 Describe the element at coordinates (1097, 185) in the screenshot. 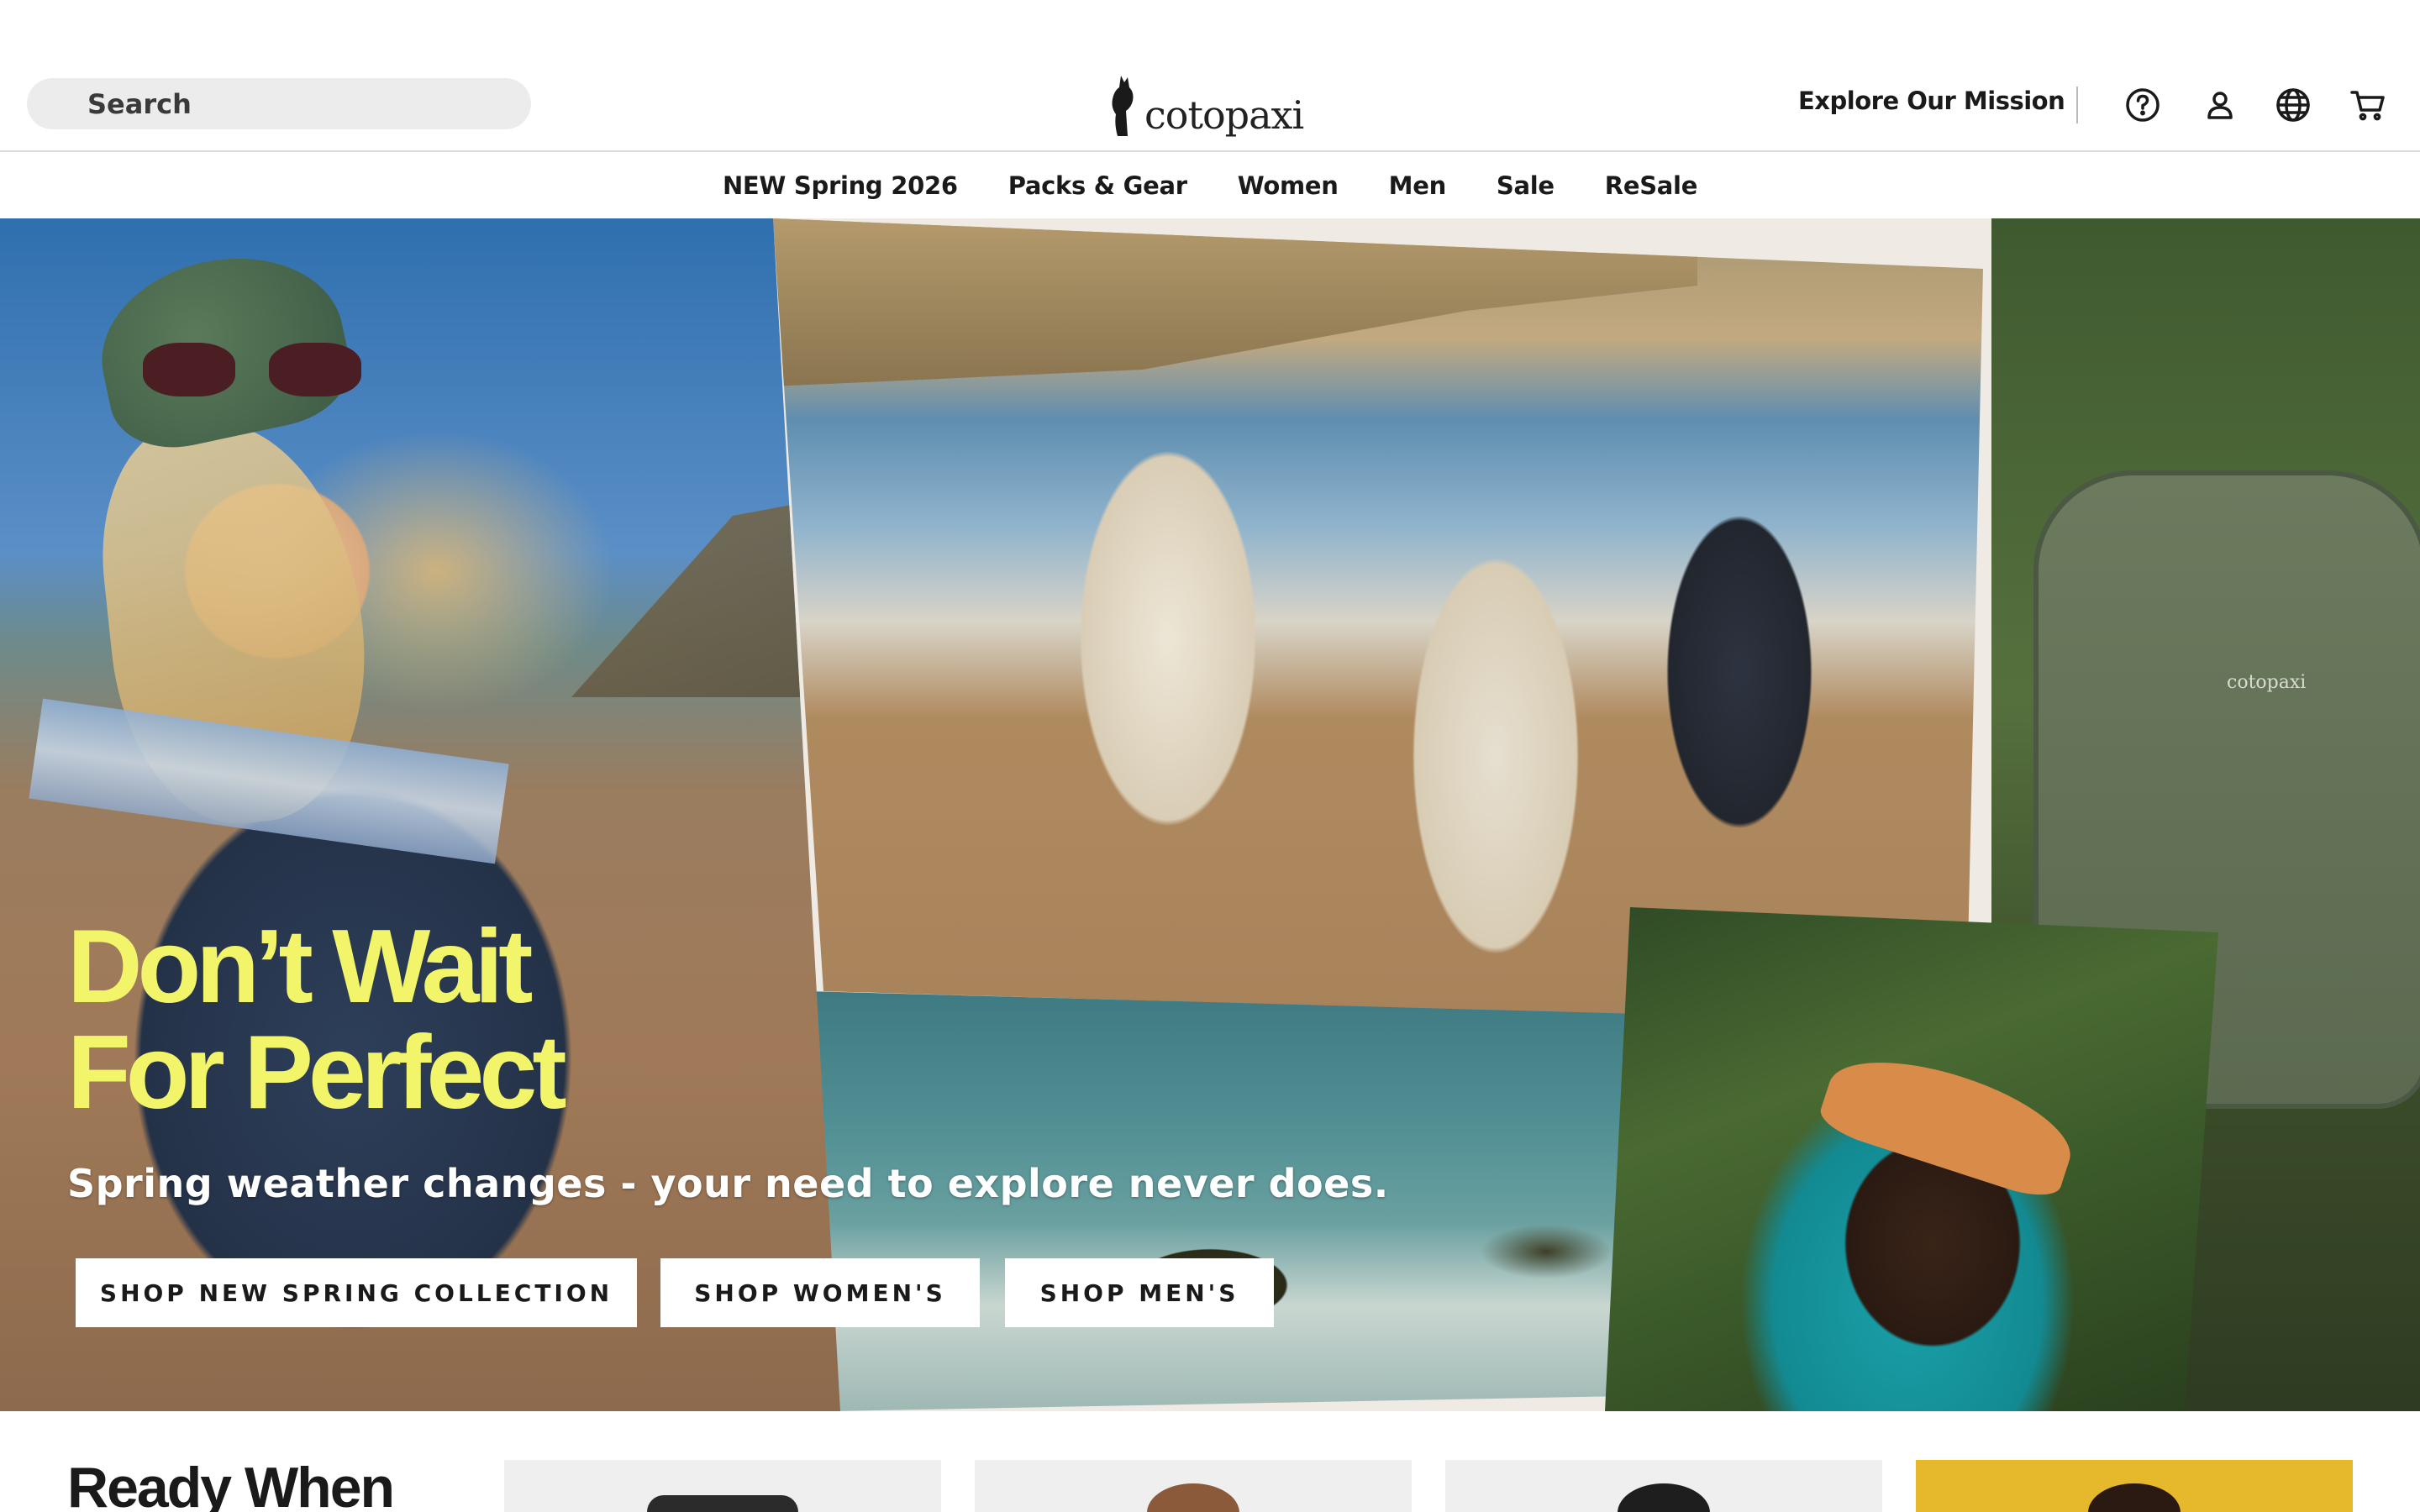

I see `nav-packs-gear: Packs & Gear` at that location.